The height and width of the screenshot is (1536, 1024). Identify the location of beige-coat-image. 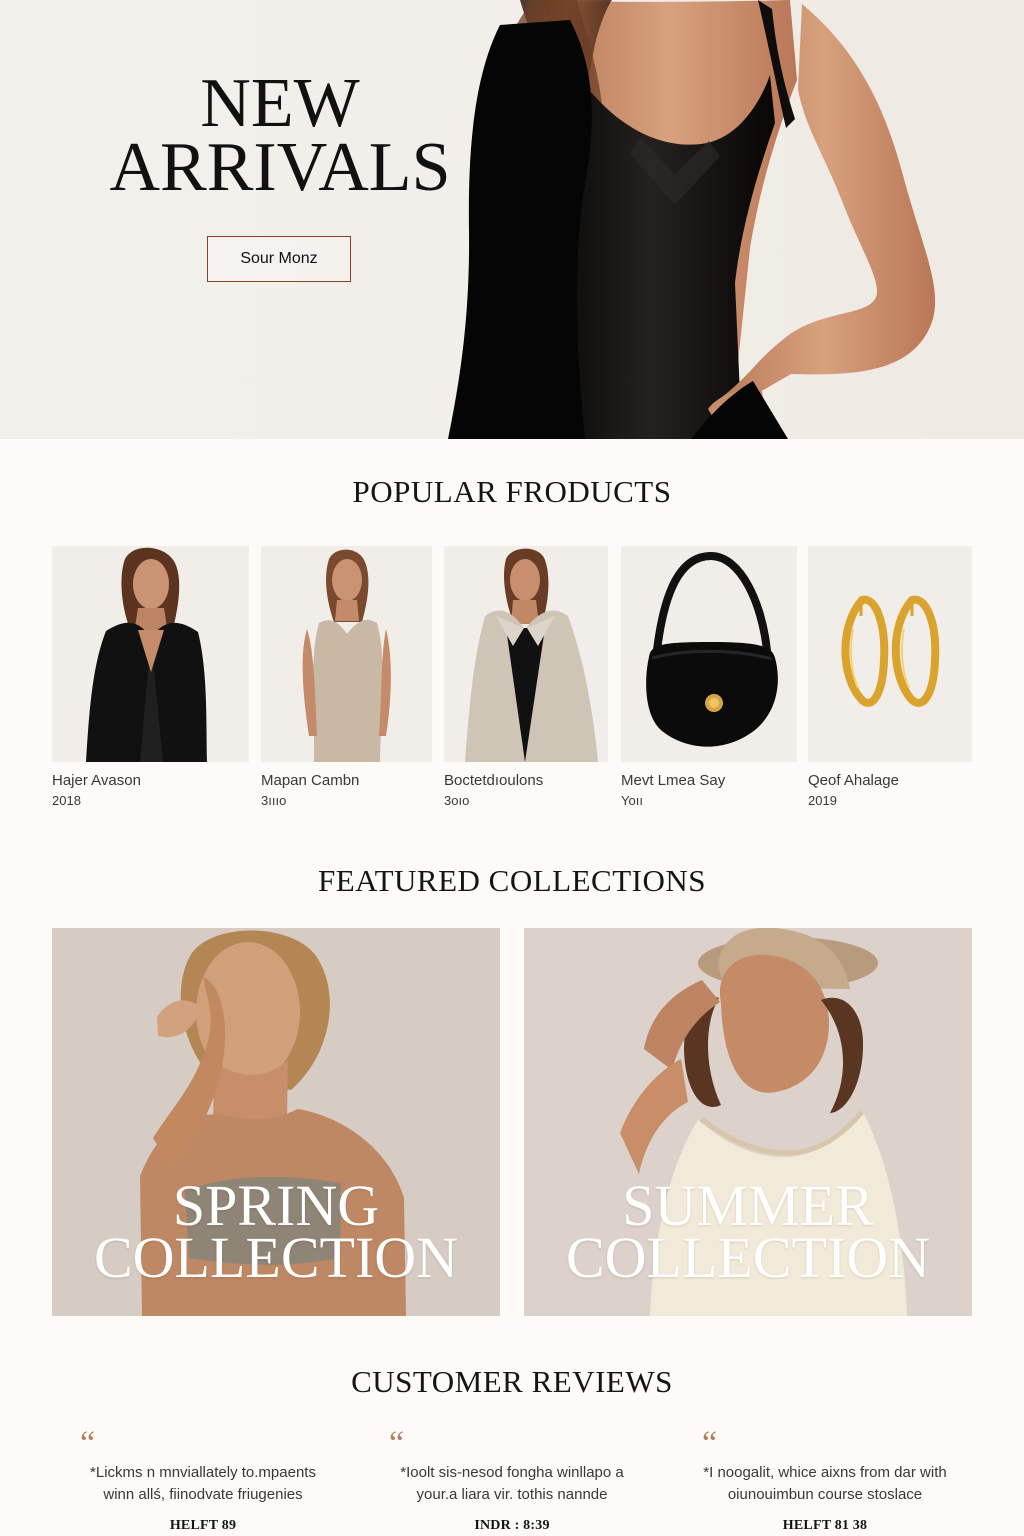
(526, 654).